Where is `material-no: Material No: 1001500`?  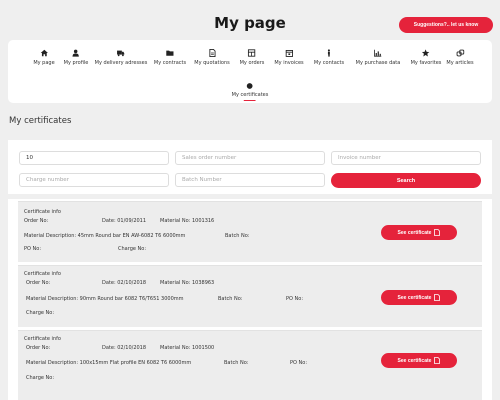 material-no: Material No: 1001500 is located at coordinates (187, 348).